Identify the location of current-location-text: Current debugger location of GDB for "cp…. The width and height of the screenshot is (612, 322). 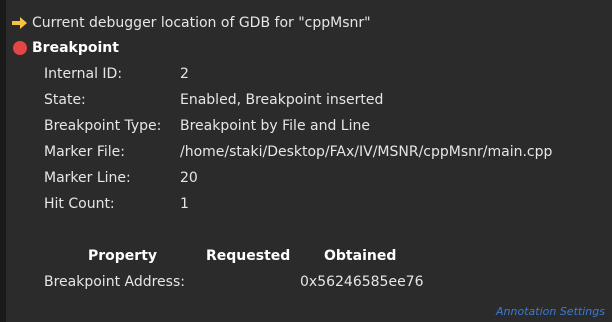
(201, 23).